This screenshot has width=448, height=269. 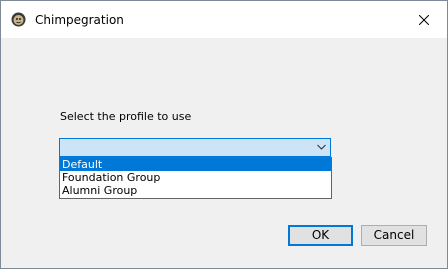 I want to click on close-button, so click(x=424, y=19).